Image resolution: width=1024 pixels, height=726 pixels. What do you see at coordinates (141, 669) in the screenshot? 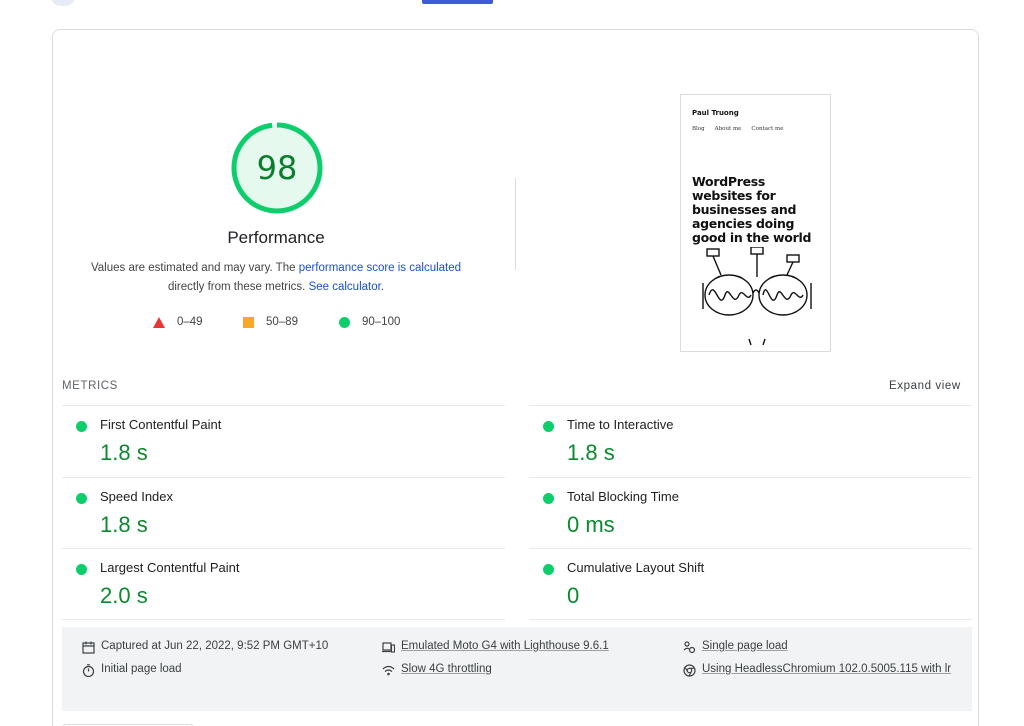
I see `runtime-initial-load-text: Initial page load` at bounding box center [141, 669].